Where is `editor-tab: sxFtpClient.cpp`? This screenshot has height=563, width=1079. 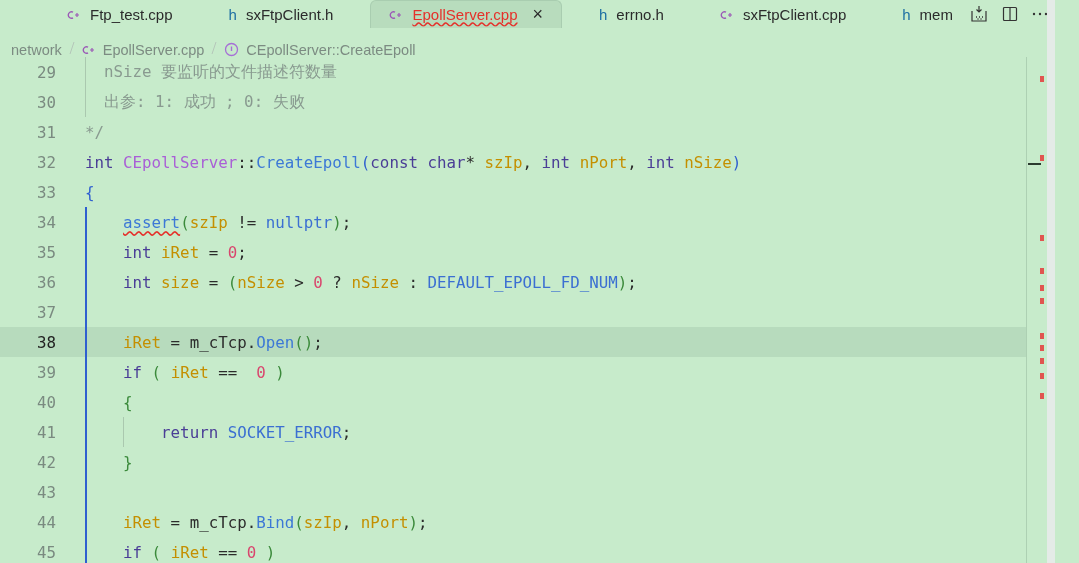
editor-tab: sxFtpClient.cpp is located at coordinates (783, 14).